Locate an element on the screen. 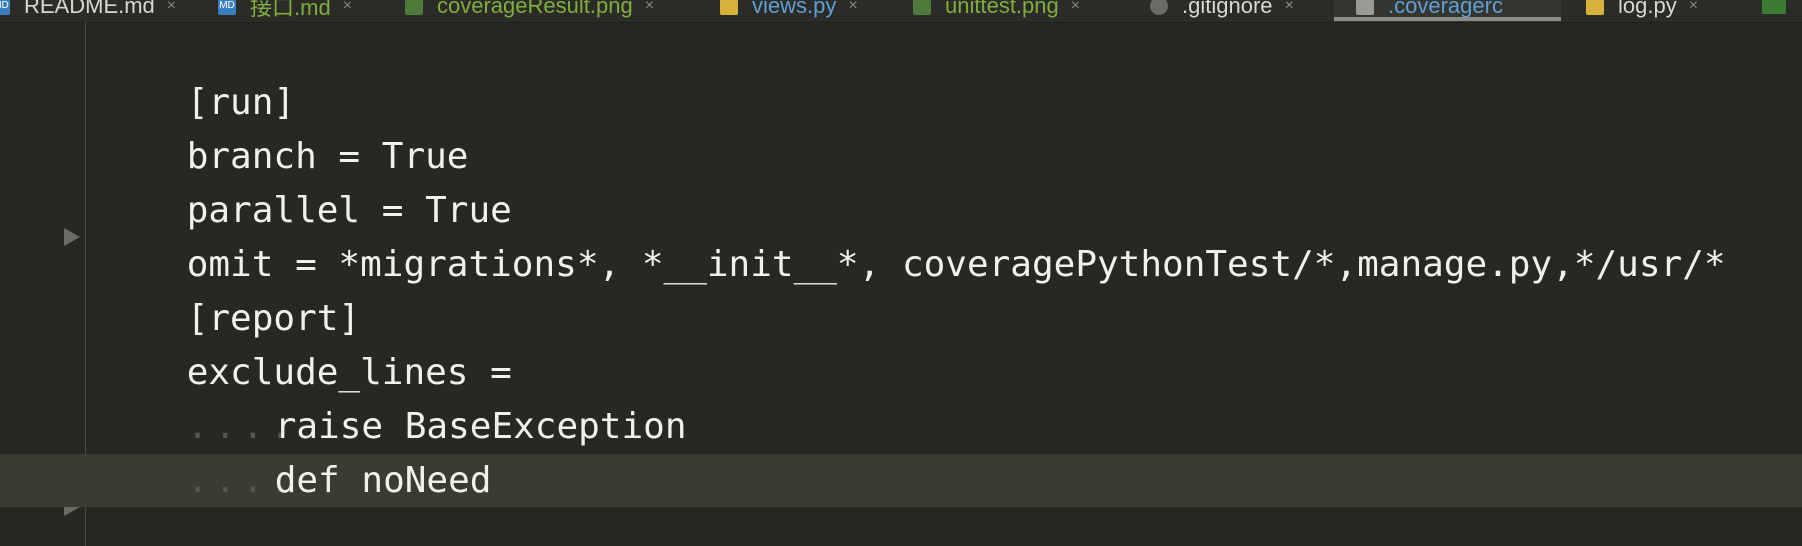 The width and height of the screenshot is (1802, 546). tab-label: .gitignore is located at coordinates (1227, 9).